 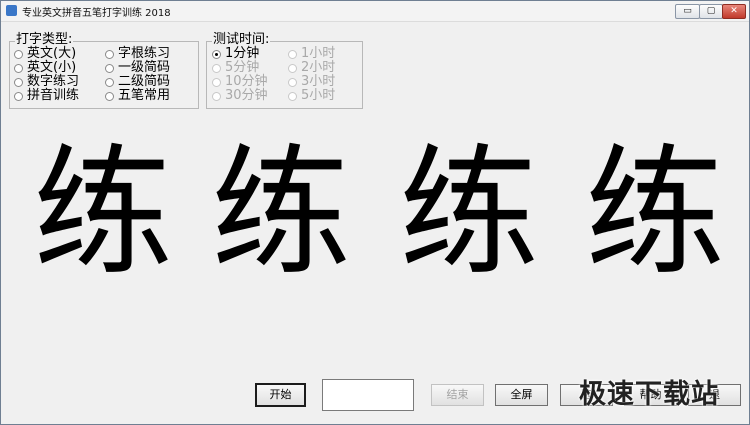 What do you see at coordinates (242, 67) in the screenshot?
I see `test-time-option-label: 5分钟` at bounding box center [242, 67].